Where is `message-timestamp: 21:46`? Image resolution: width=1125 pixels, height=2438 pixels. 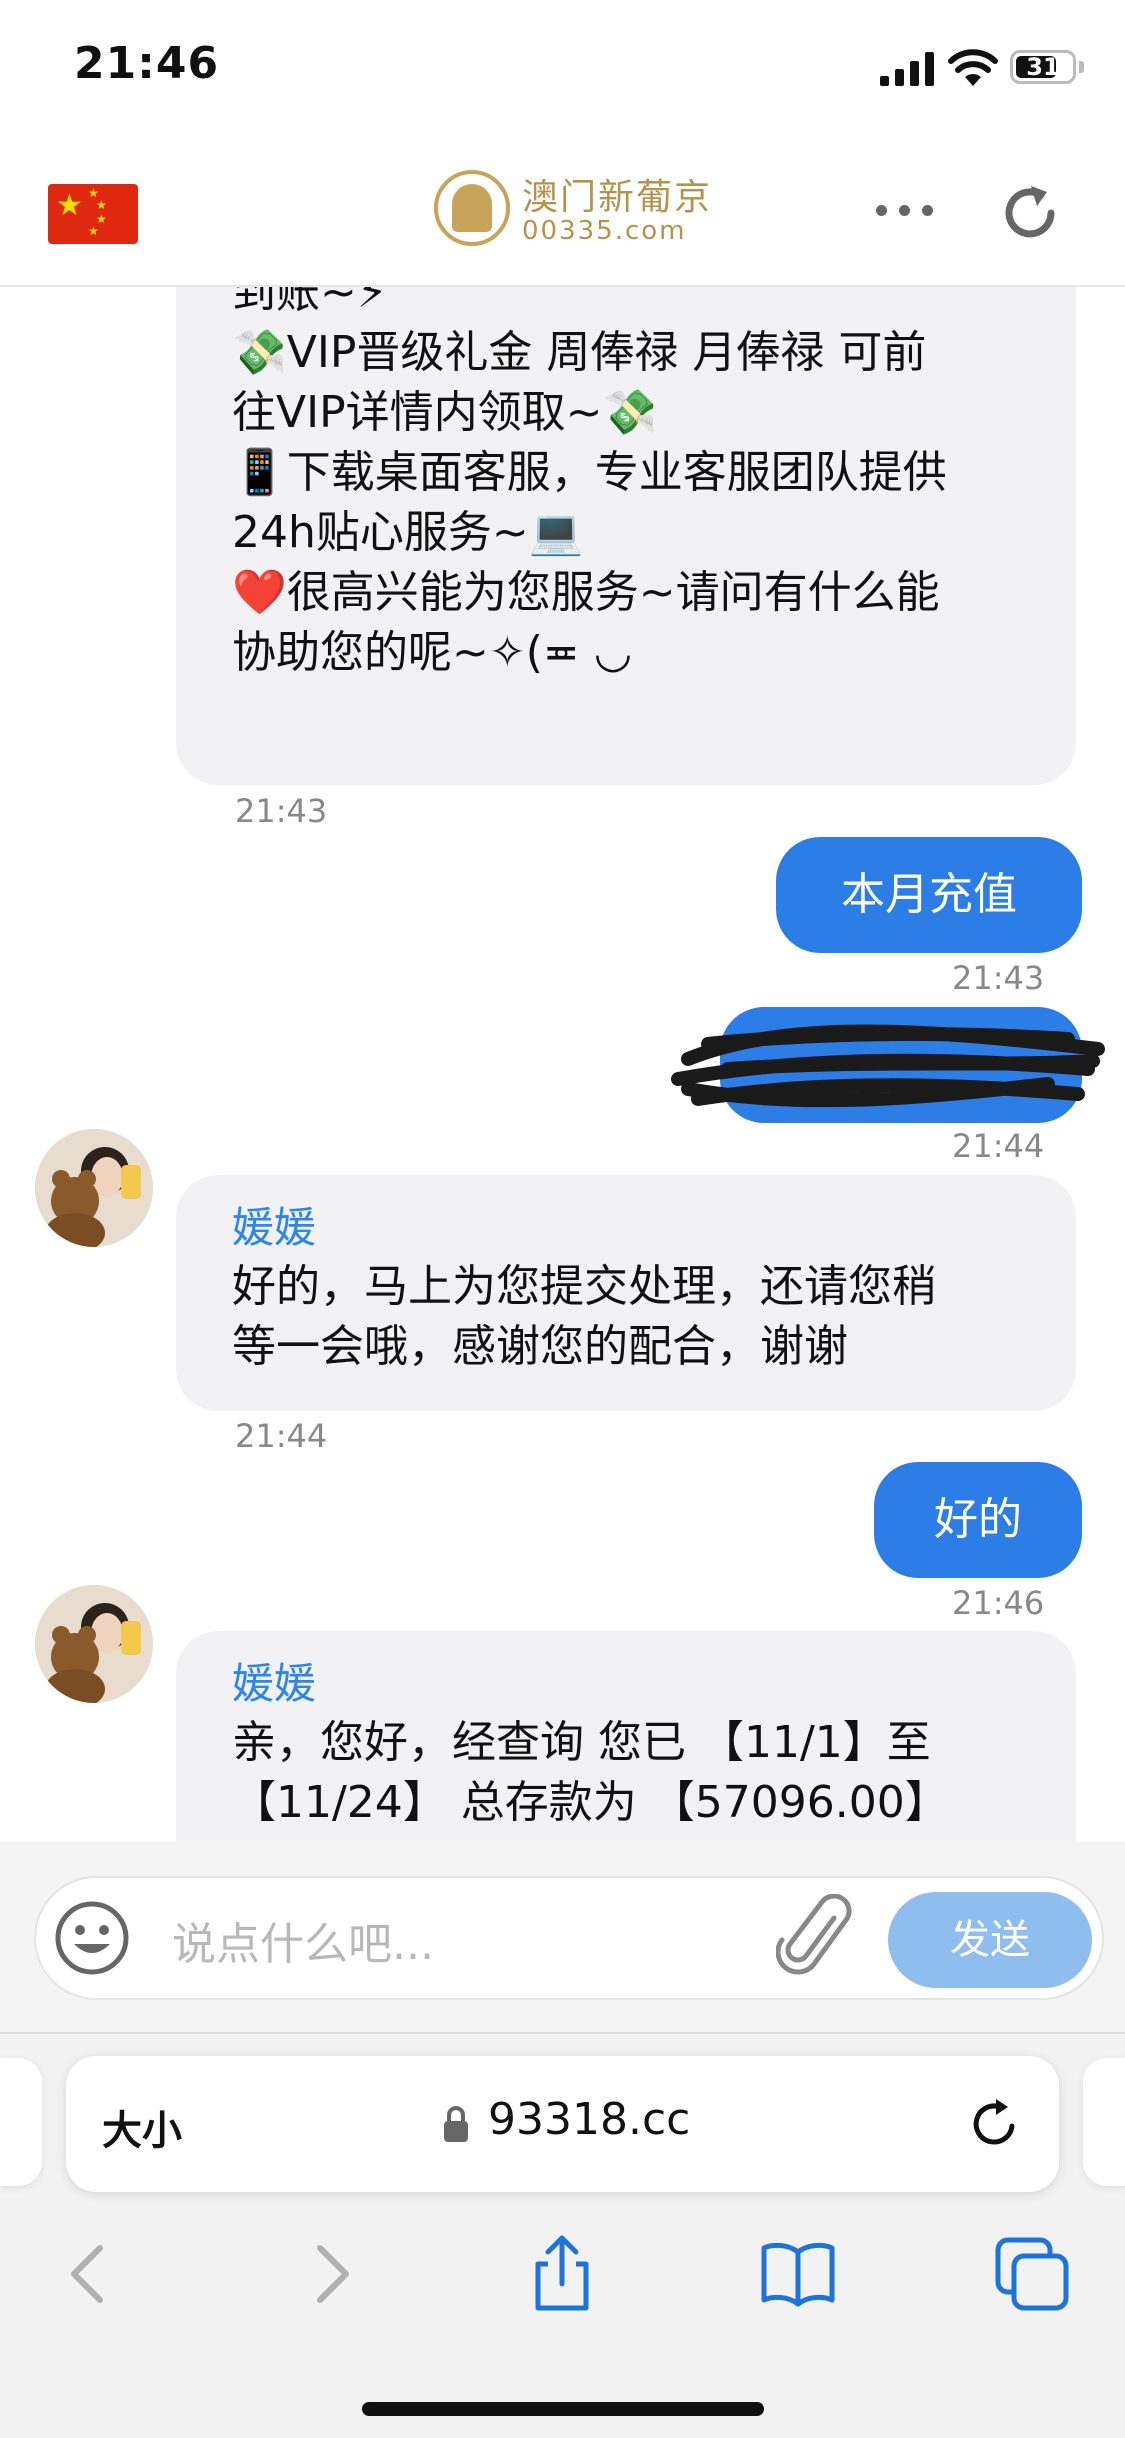 message-timestamp: 21:46 is located at coordinates (998, 1603).